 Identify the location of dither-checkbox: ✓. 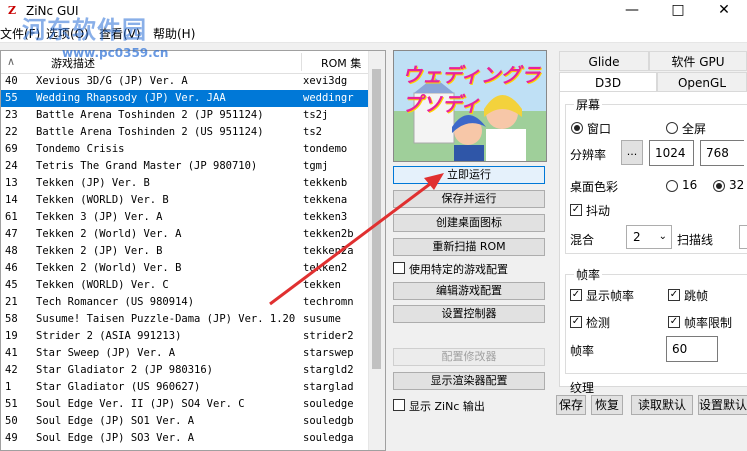
(576, 210).